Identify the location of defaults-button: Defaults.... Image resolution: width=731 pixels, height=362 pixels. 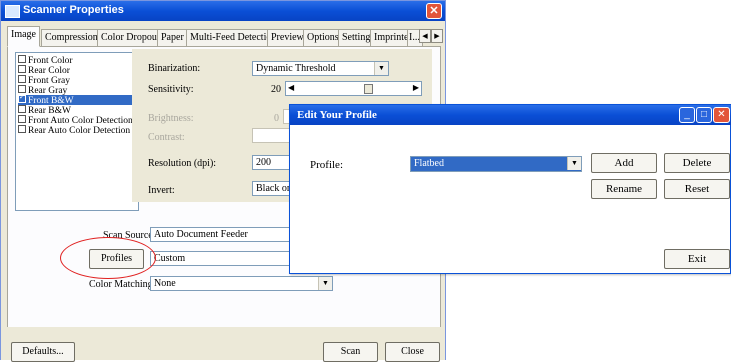
(43, 352).